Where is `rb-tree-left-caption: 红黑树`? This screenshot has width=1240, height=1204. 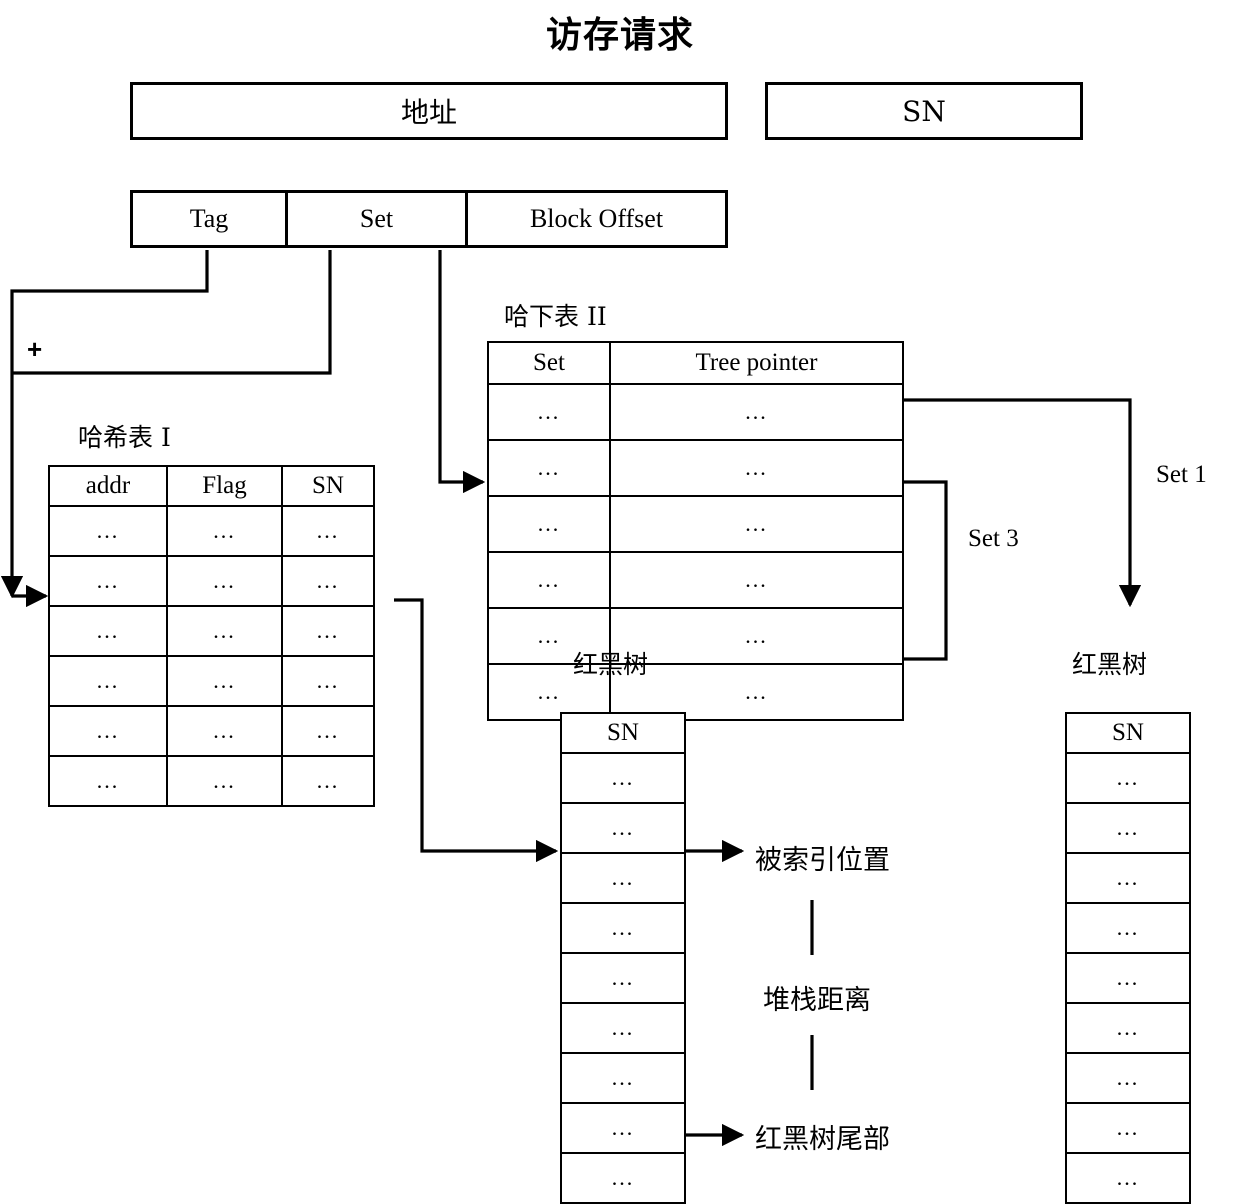 rb-tree-left-caption: 红黑树 is located at coordinates (611, 664).